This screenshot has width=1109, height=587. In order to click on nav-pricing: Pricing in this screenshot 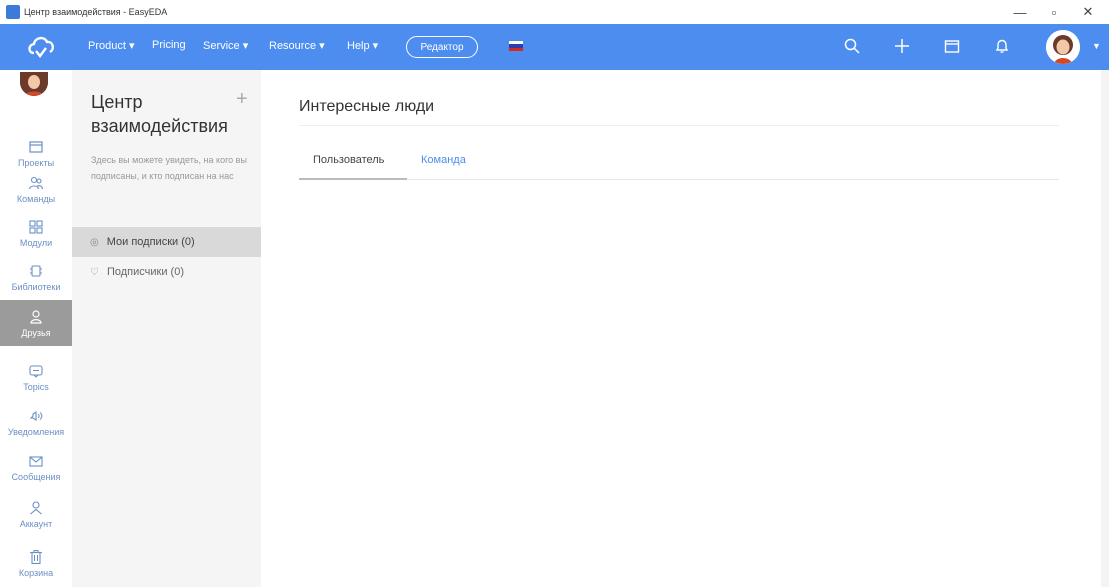, I will do `click(169, 45)`.